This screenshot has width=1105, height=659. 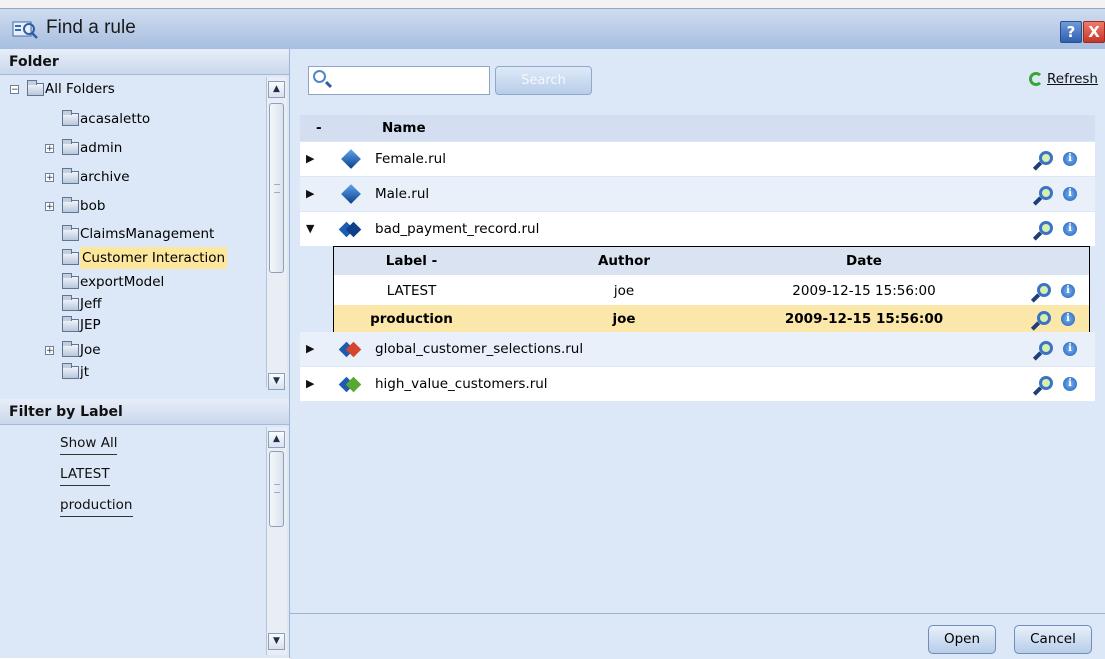 I want to click on search-input, so click(x=410, y=81).